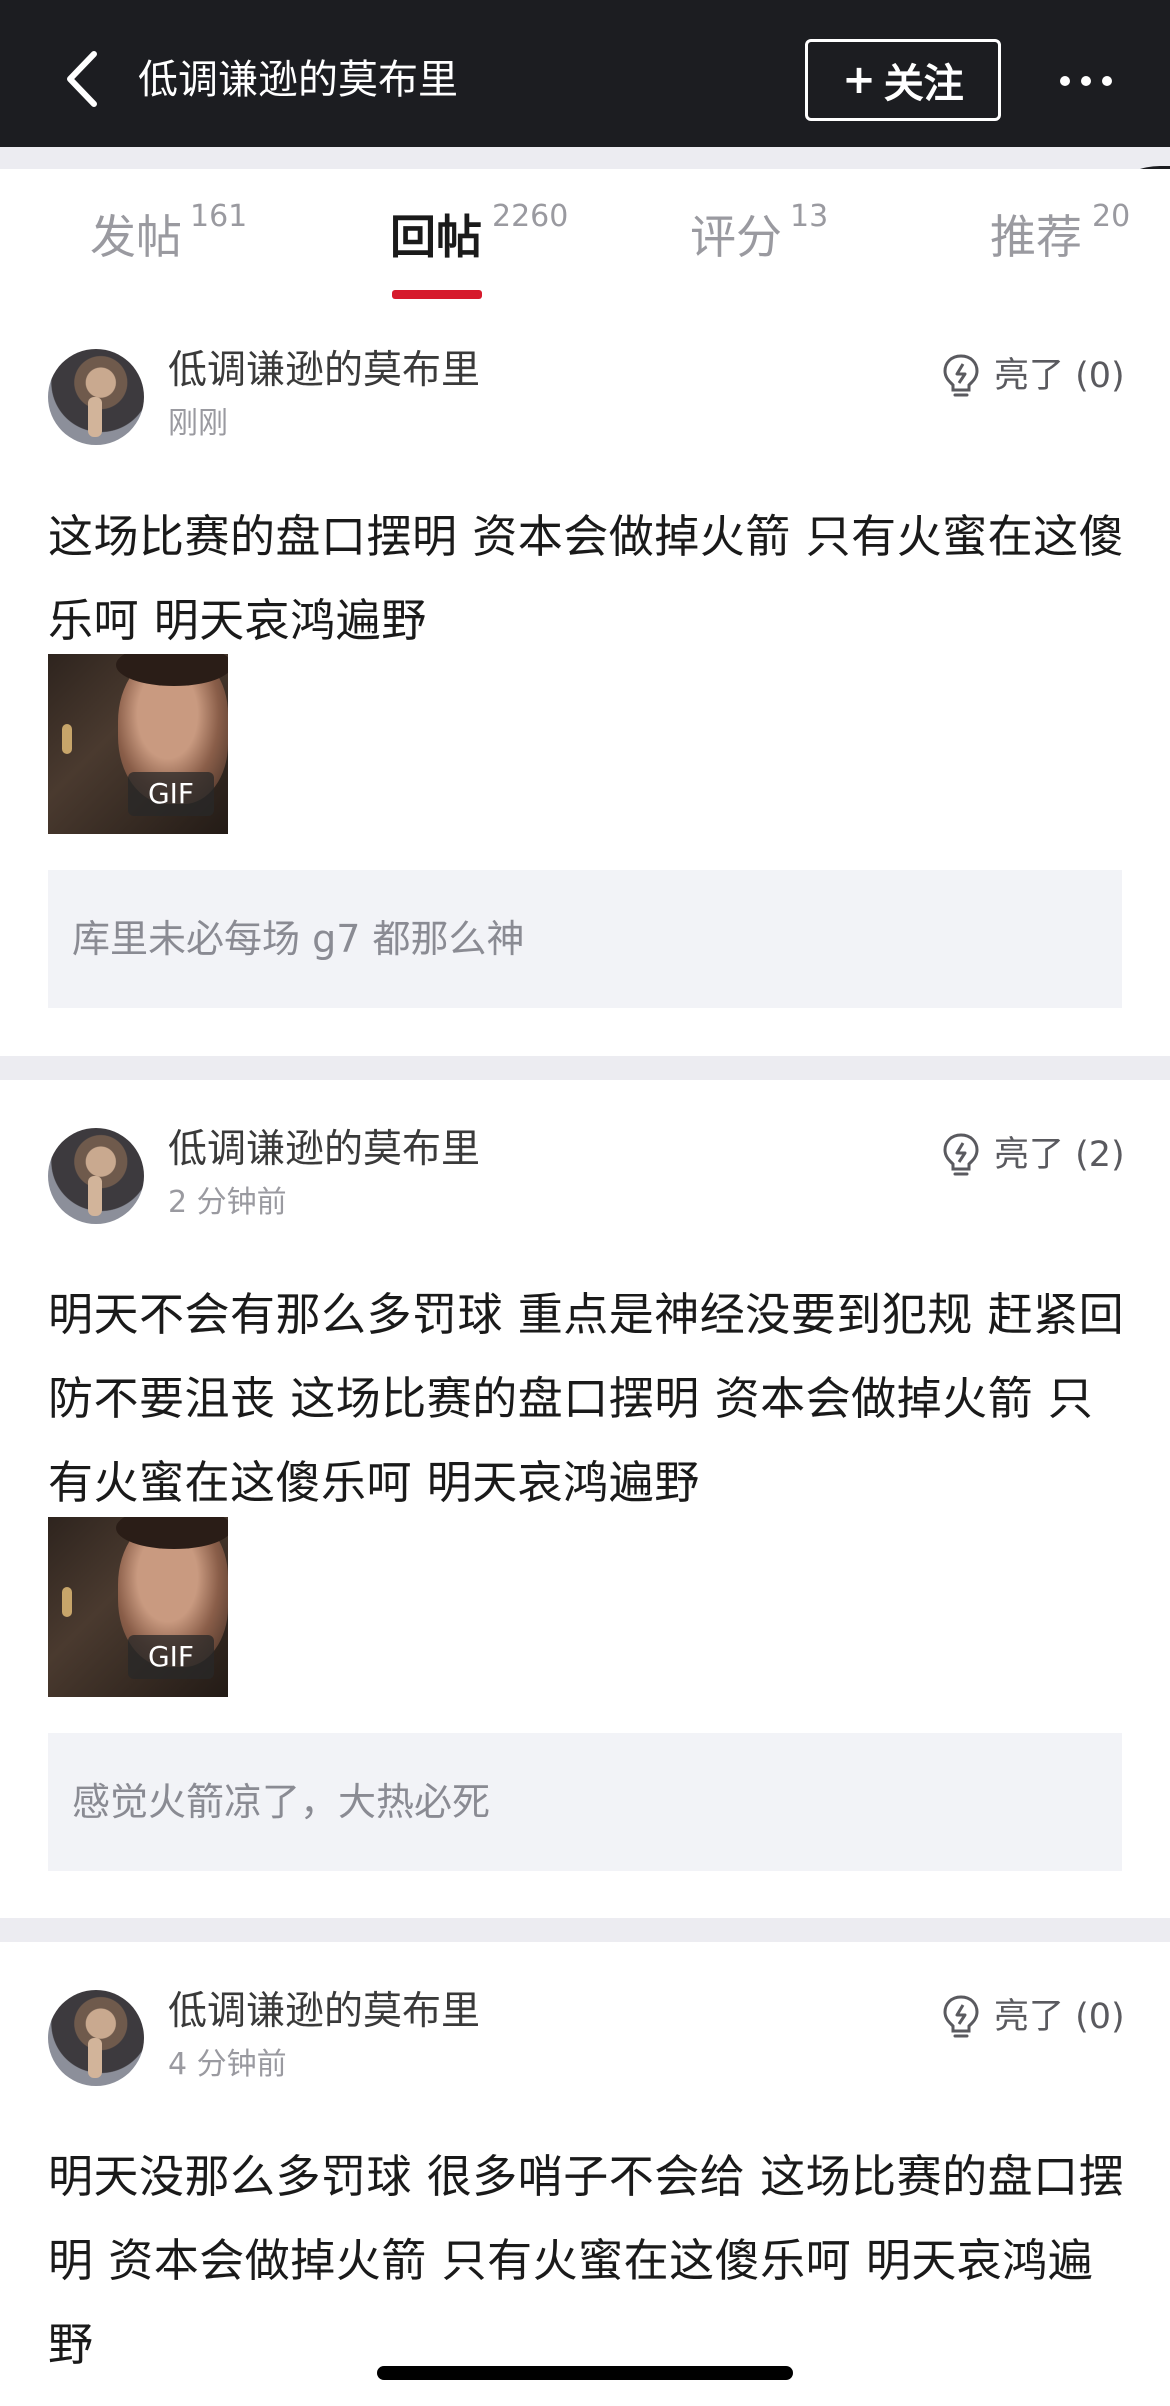  I want to click on chevron-left-icon, so click(82, 79).